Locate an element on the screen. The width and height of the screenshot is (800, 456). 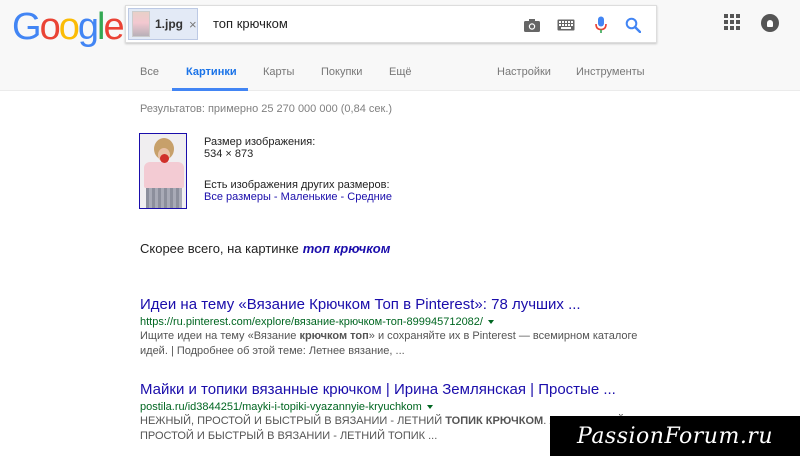
logo-letter: g is located at coordinates (88, 27).